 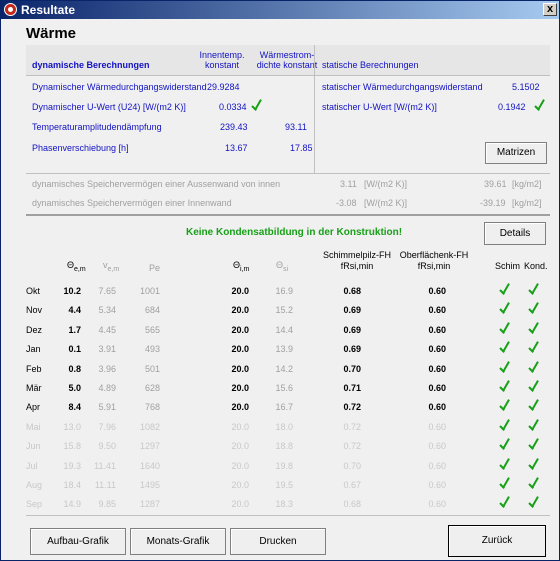 What do you see at coordinates (107, 427) in the screenshot?
I see `cell-ve: 7.96` at bounding box center [107, 427].